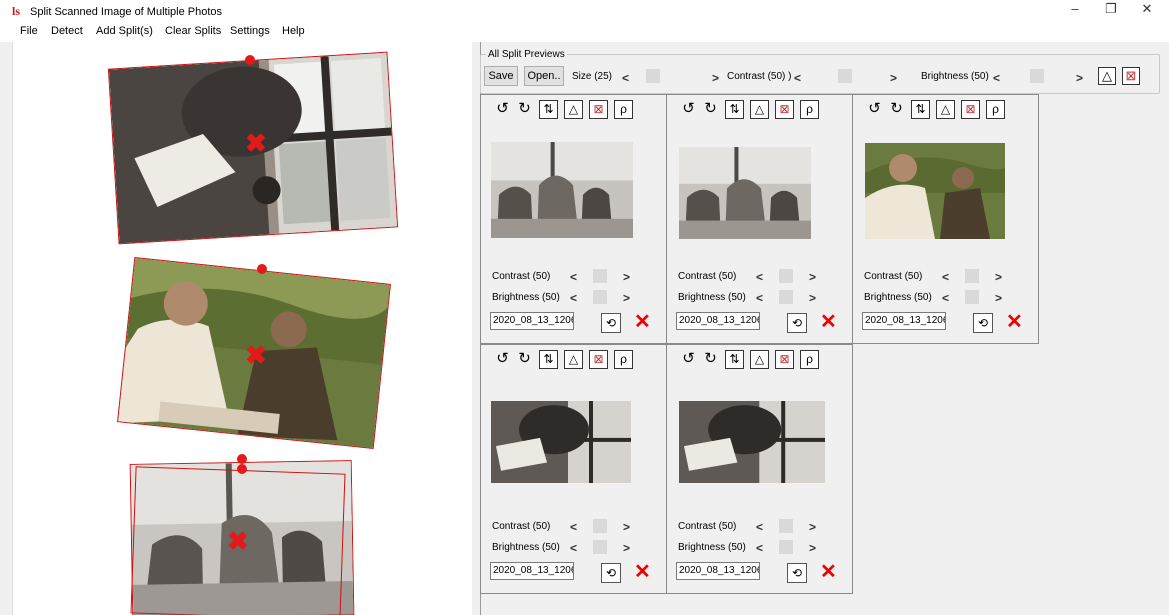 This screenshot has width=1169, height=615. What do you see at coordinates (29, 31) in the screenshot?
I see `menu-file: File` at bounding box center [29, 31].